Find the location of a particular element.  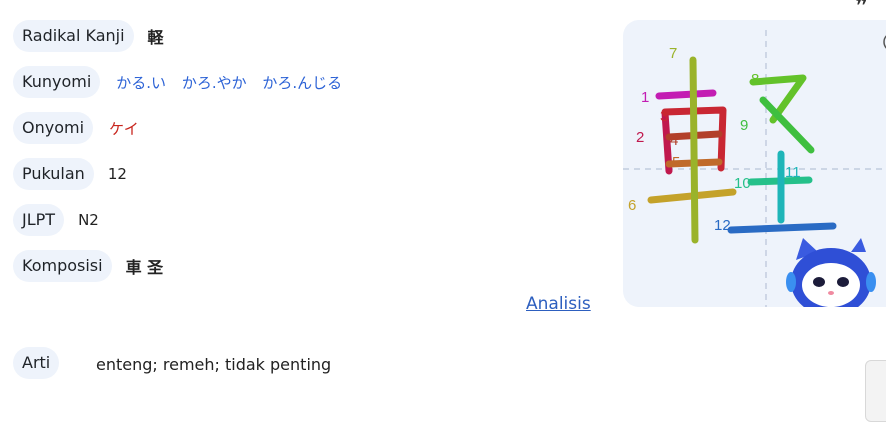

label-onyomi: Onyomi is located at coordinates (53, 128).